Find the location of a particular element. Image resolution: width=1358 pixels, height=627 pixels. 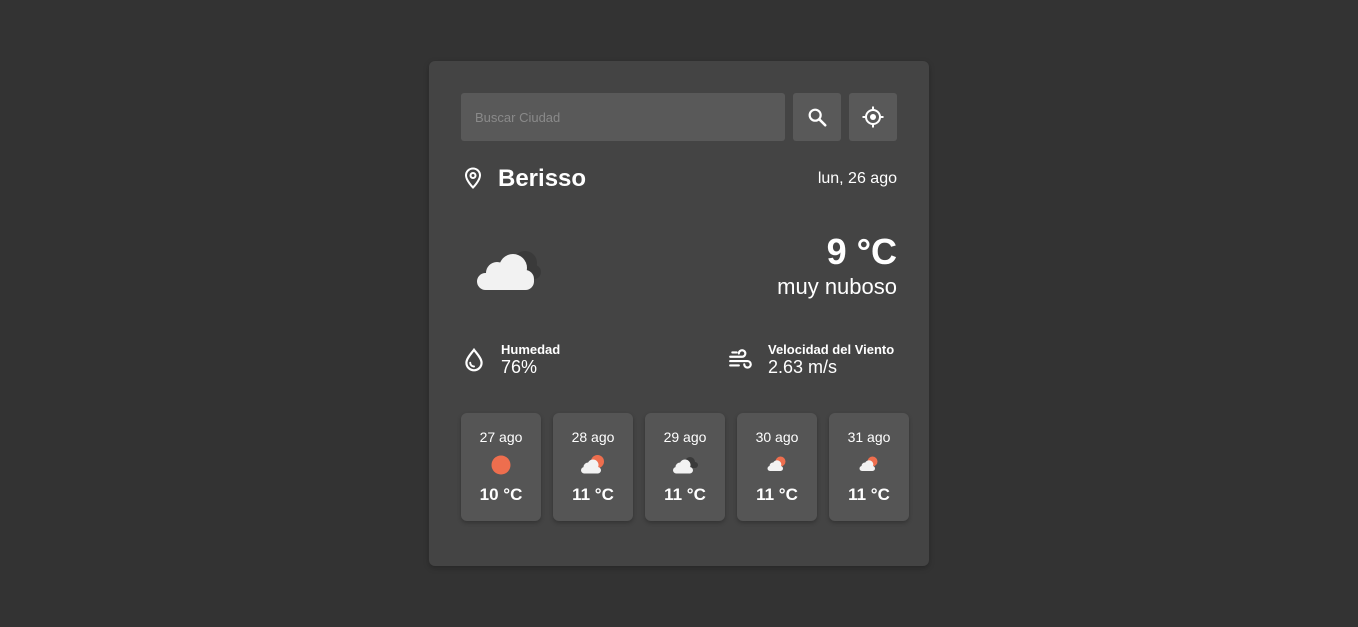

search-button is located at coordinates (817, 117).